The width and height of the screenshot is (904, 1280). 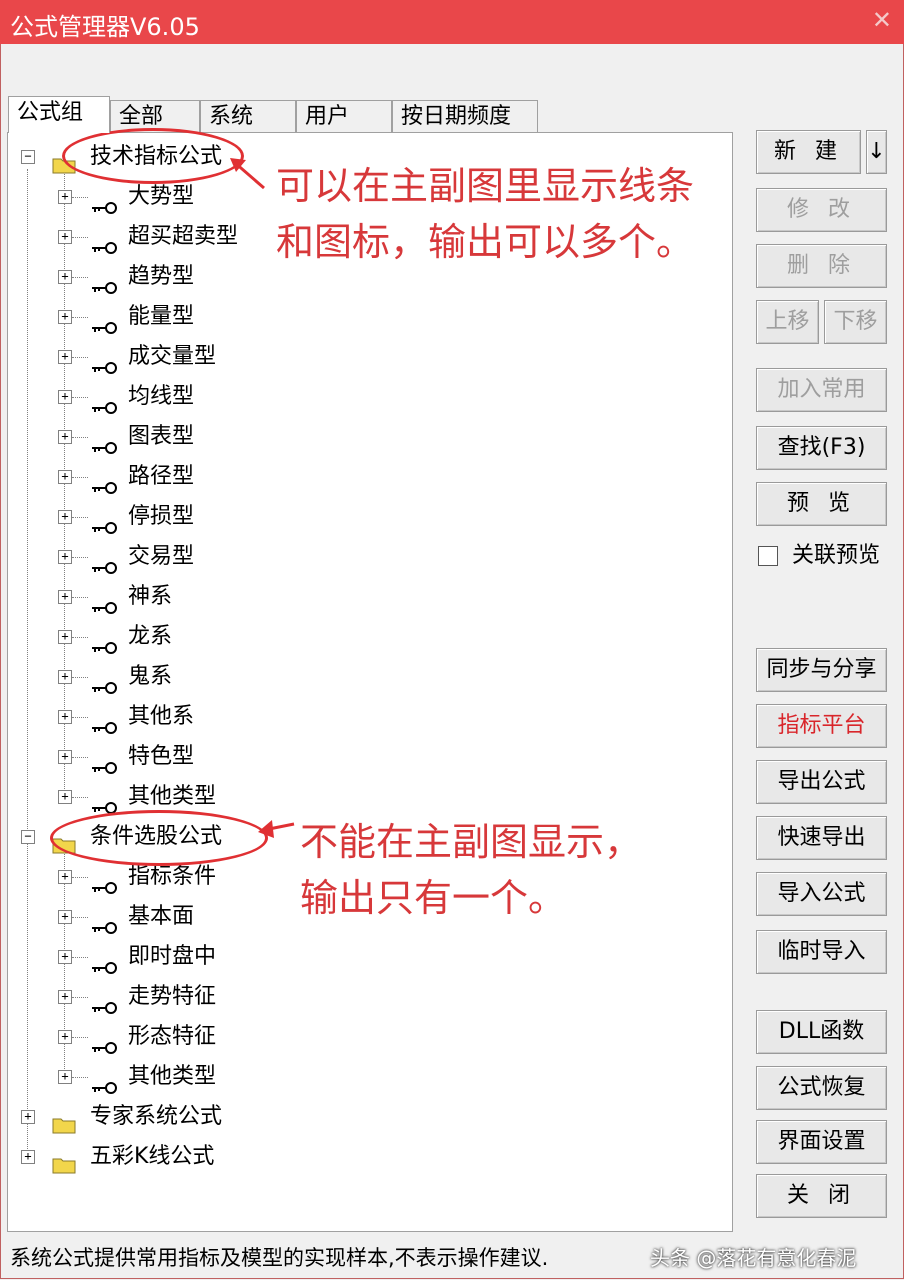 I want to click on tree-item-label: 即时盘中, so click(x=172, y=956).